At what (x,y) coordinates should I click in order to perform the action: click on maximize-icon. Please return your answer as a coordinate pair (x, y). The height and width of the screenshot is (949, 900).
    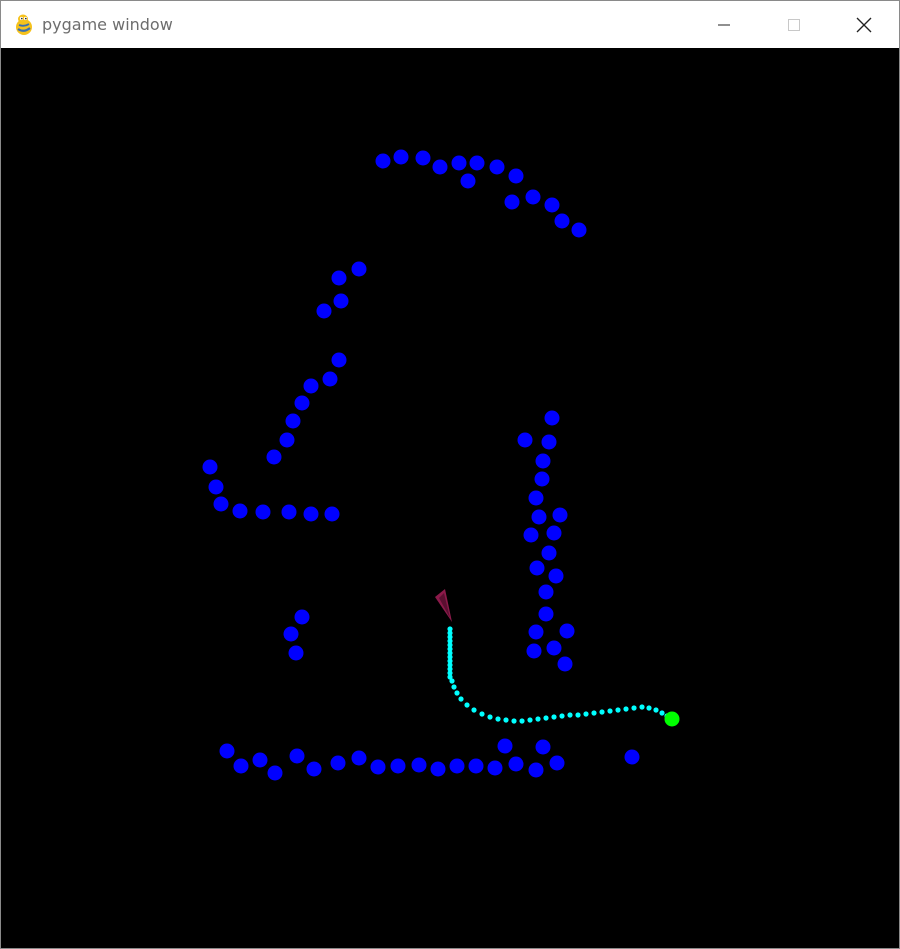
    Looking at the image, I should click on (794, 24).